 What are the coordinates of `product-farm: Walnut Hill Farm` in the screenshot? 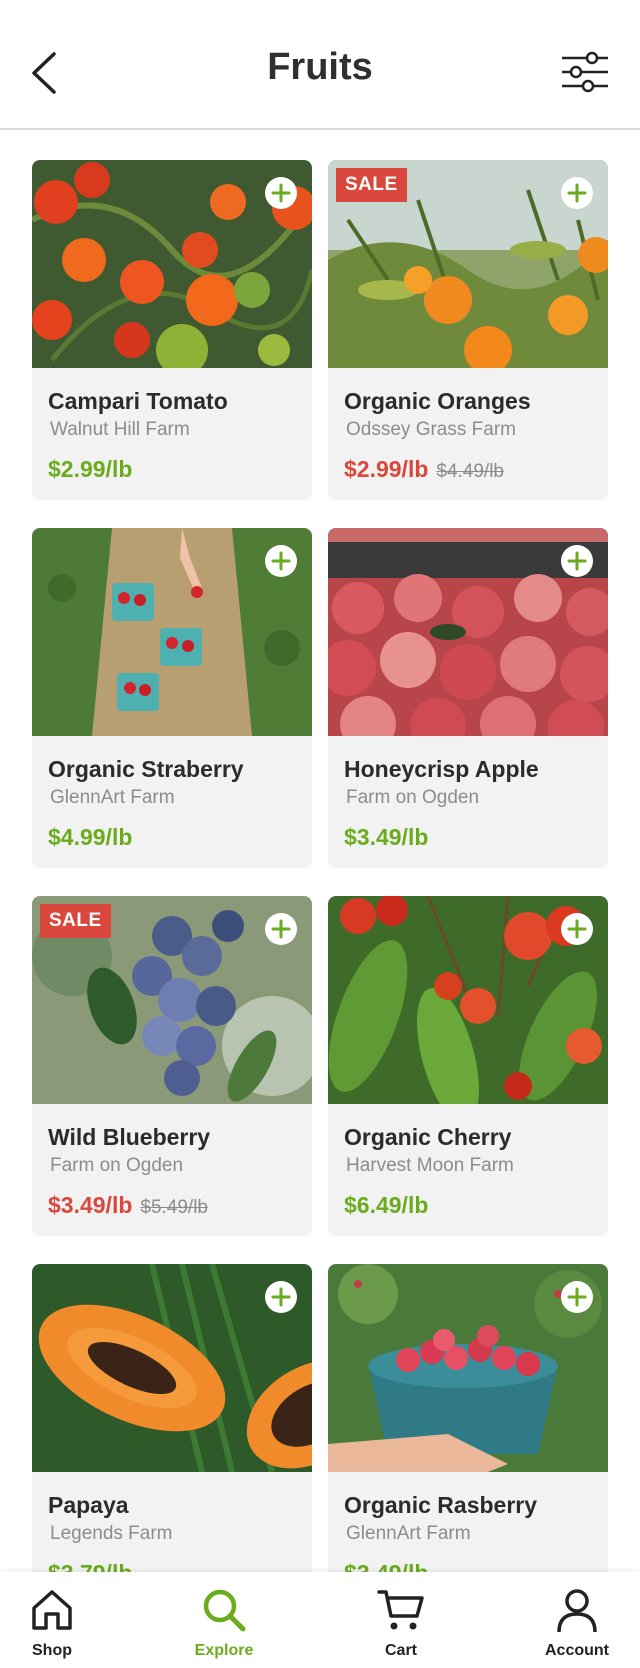 It's located at (120, 429).